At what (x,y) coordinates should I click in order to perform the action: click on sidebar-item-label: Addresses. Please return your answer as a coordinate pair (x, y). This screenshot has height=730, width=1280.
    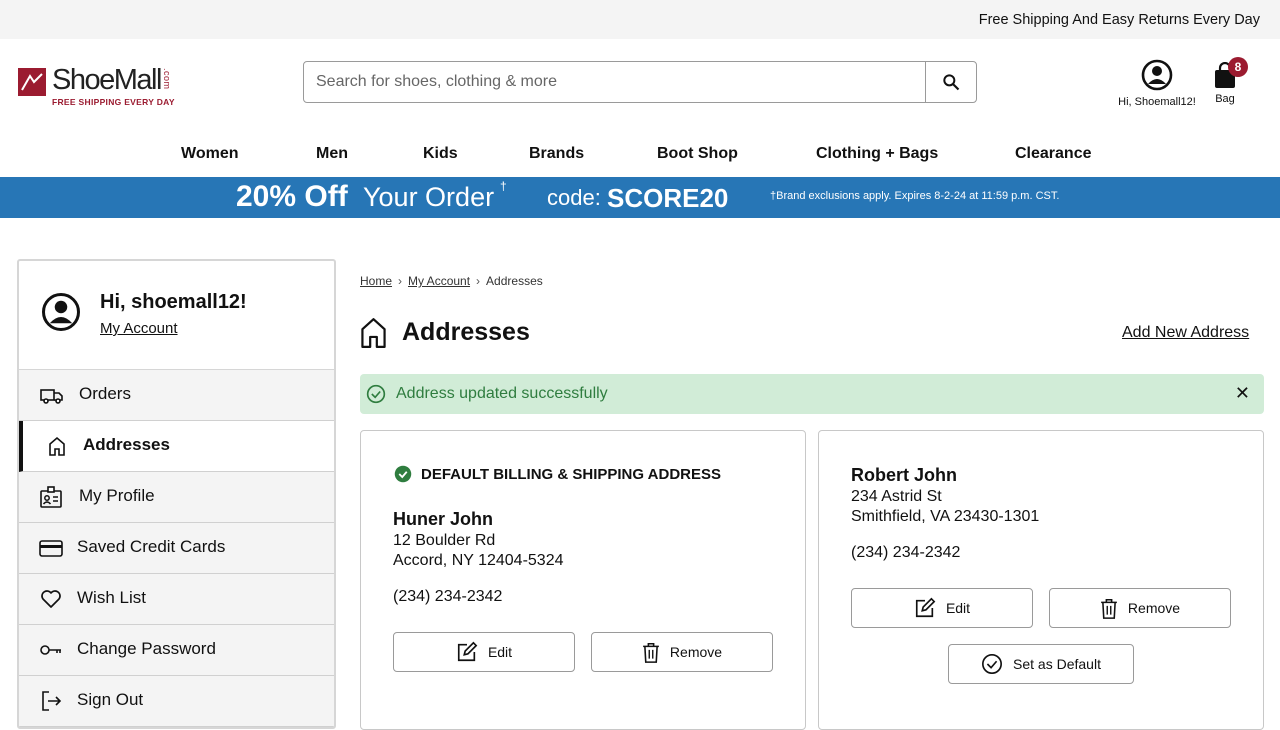
    Looking at the image, I should click on (126, 444).